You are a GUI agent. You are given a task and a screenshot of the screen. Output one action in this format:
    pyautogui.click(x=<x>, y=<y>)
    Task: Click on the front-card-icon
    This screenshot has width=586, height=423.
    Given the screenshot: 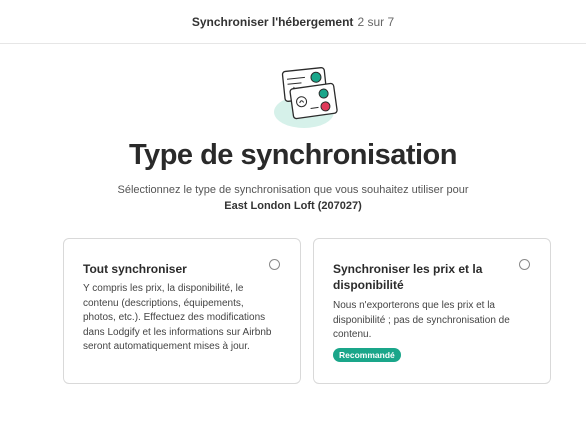 What is the action you would take?
    pyautogui.click(x=313, y=101)
    